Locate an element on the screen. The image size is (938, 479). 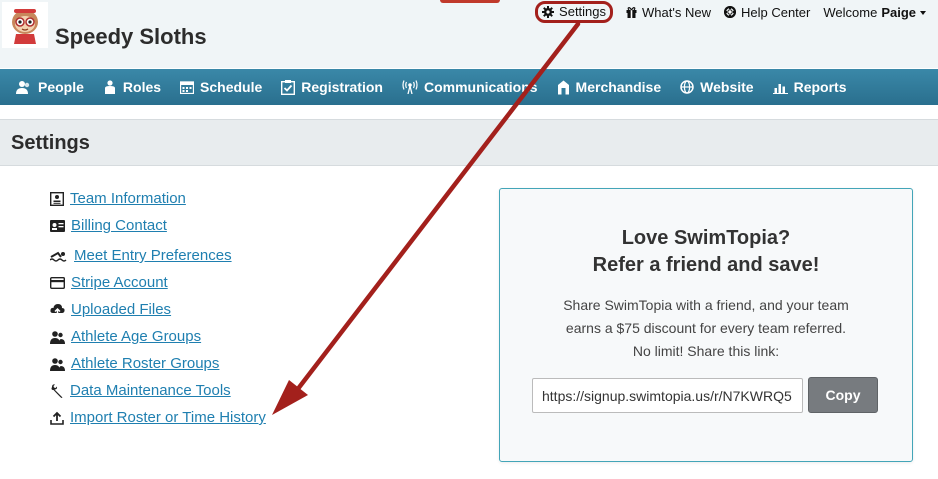
nav-reports-label: Reports is located at coordinates (820, 87).